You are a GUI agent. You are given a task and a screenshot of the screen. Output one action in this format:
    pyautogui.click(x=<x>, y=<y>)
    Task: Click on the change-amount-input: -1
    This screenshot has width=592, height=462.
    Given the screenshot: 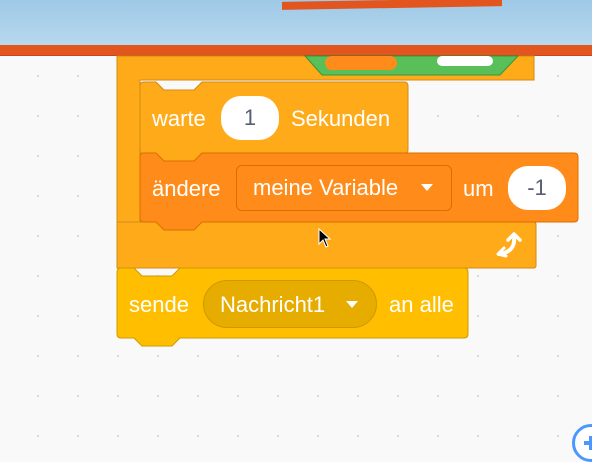 What is the action you would take?
    pyautogui.click(x=537, y=188)
    